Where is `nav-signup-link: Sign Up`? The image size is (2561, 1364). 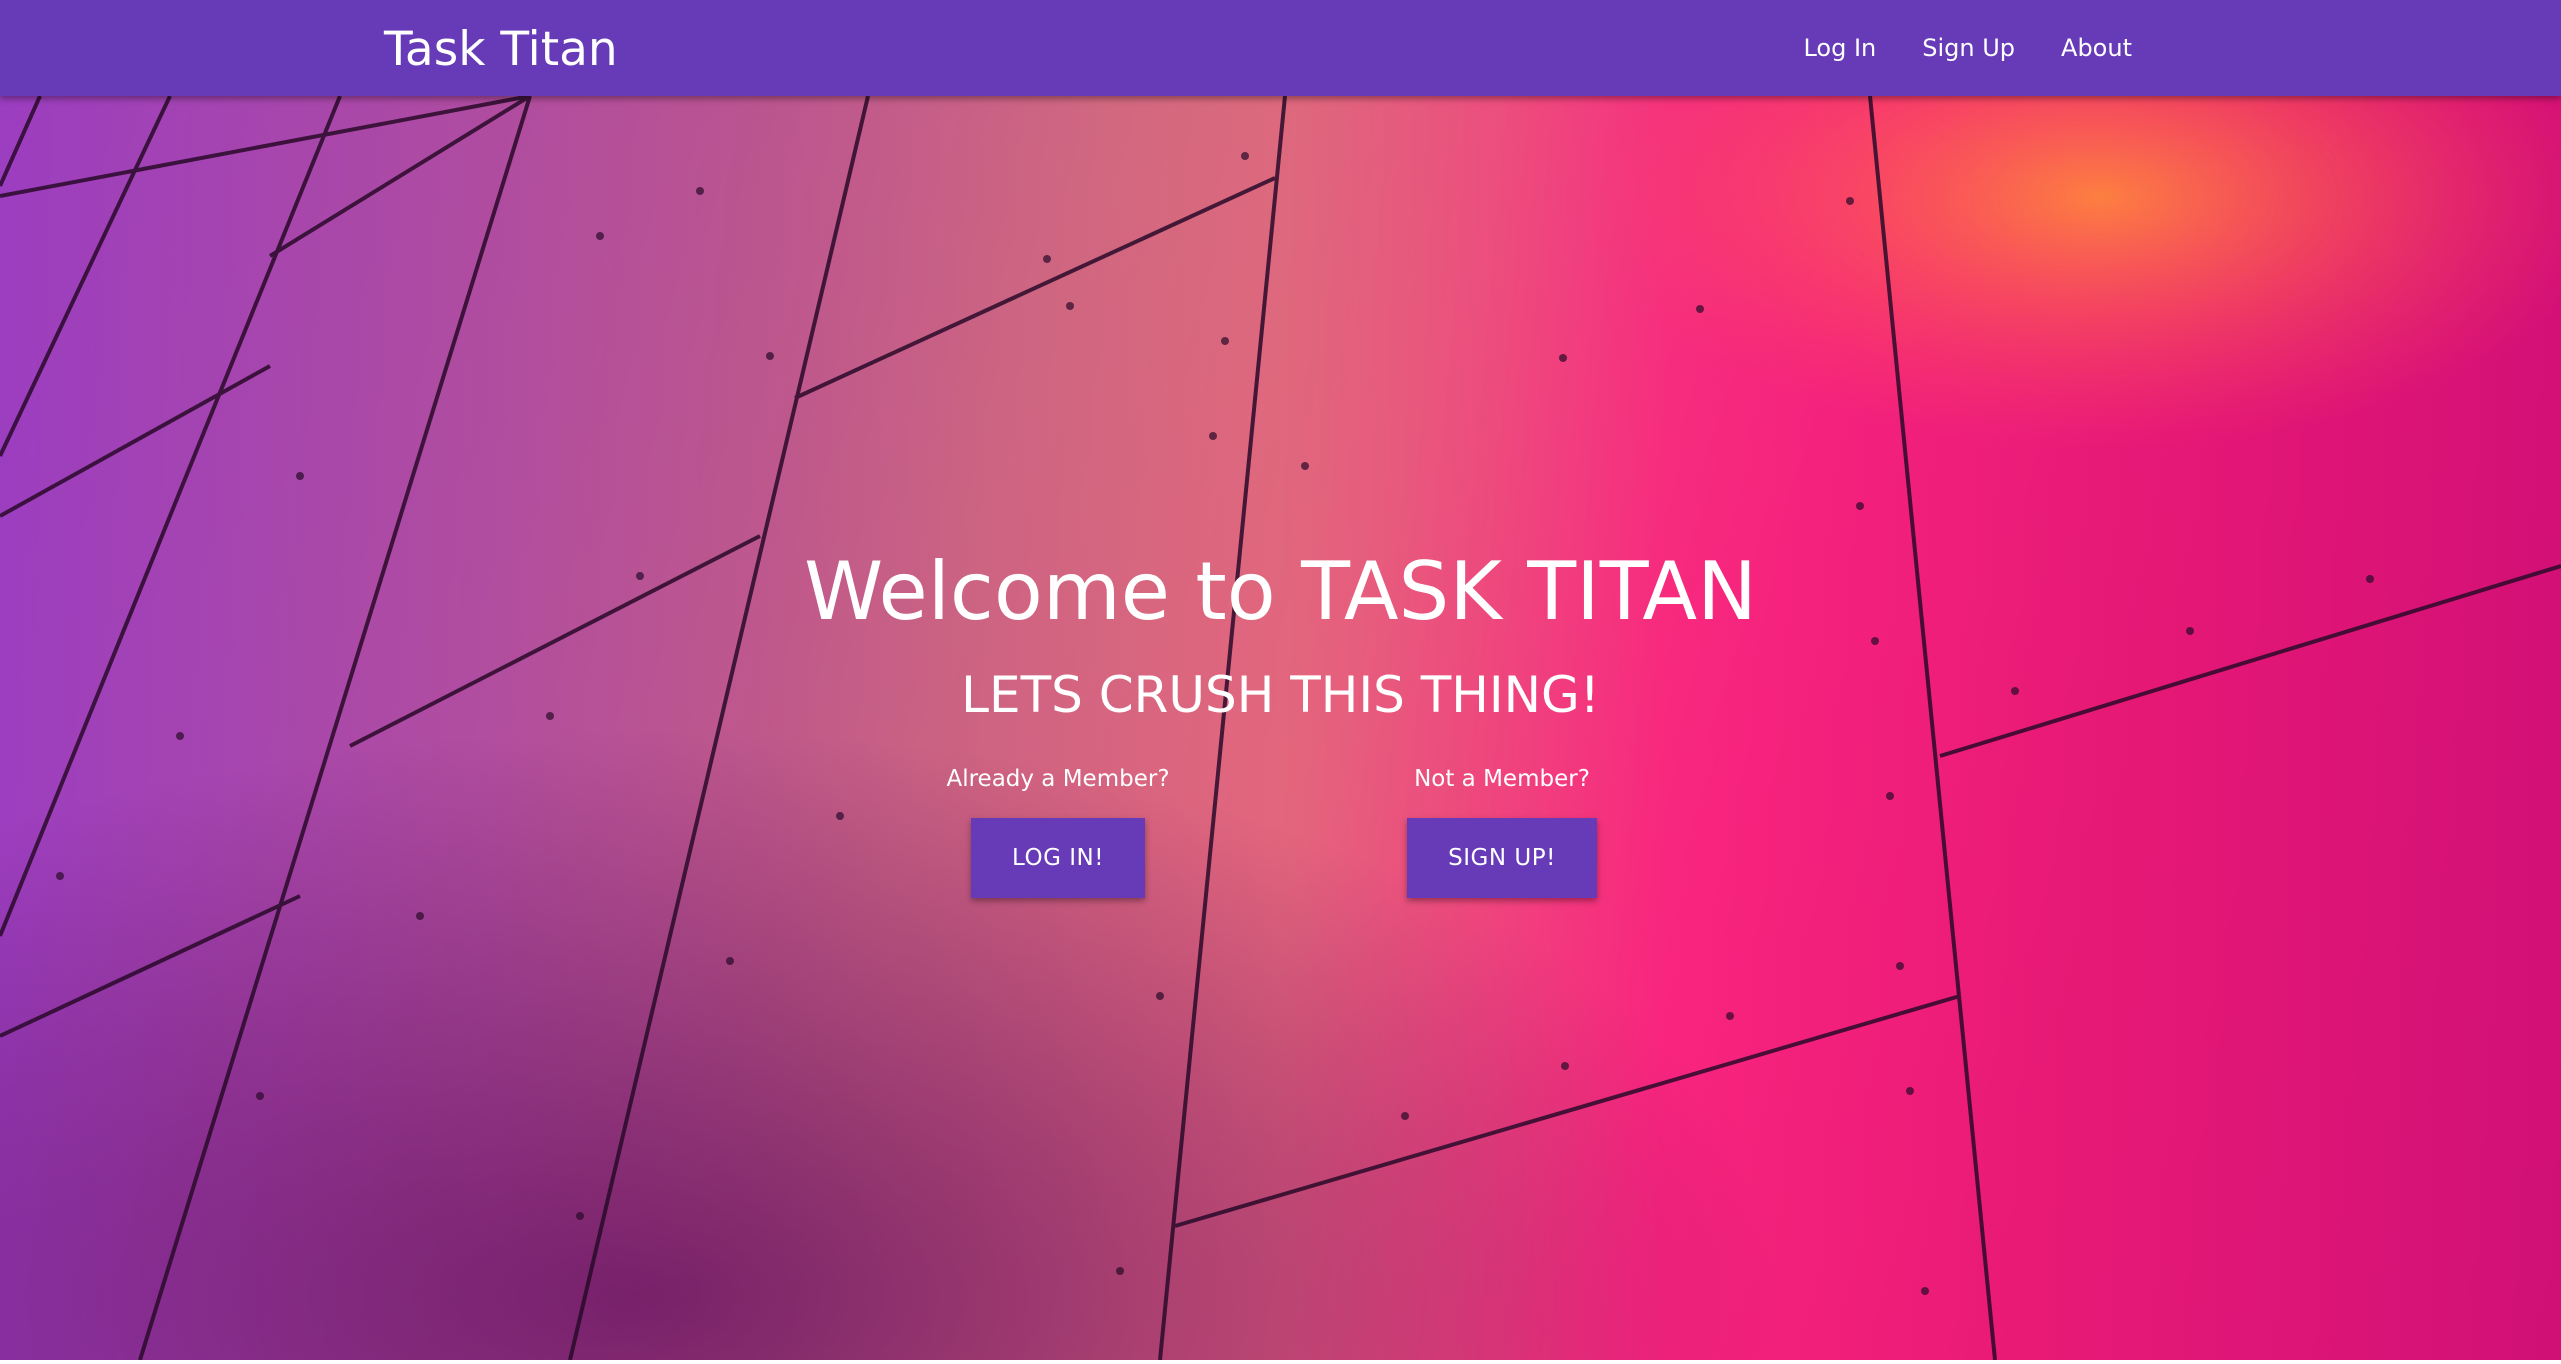 nav-signup-link: Sign Up is located at coordinates (1968, 48).